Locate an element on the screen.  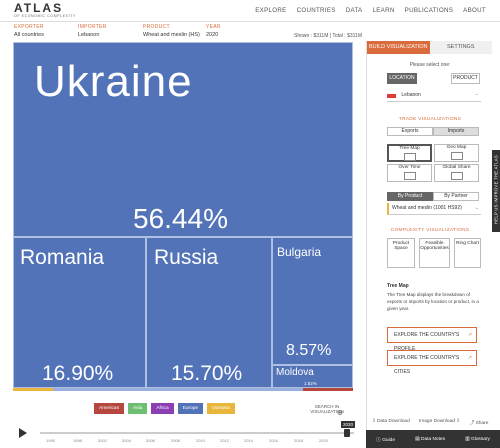
product-space-card: Product Space is located at coordinates (401, 253).